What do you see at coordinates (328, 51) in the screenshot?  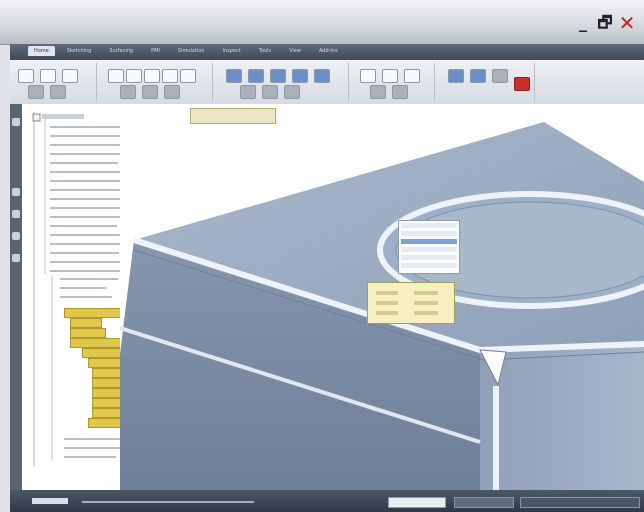 I see `tab-addins: Add-Ins` at bounding box center [328, 51].